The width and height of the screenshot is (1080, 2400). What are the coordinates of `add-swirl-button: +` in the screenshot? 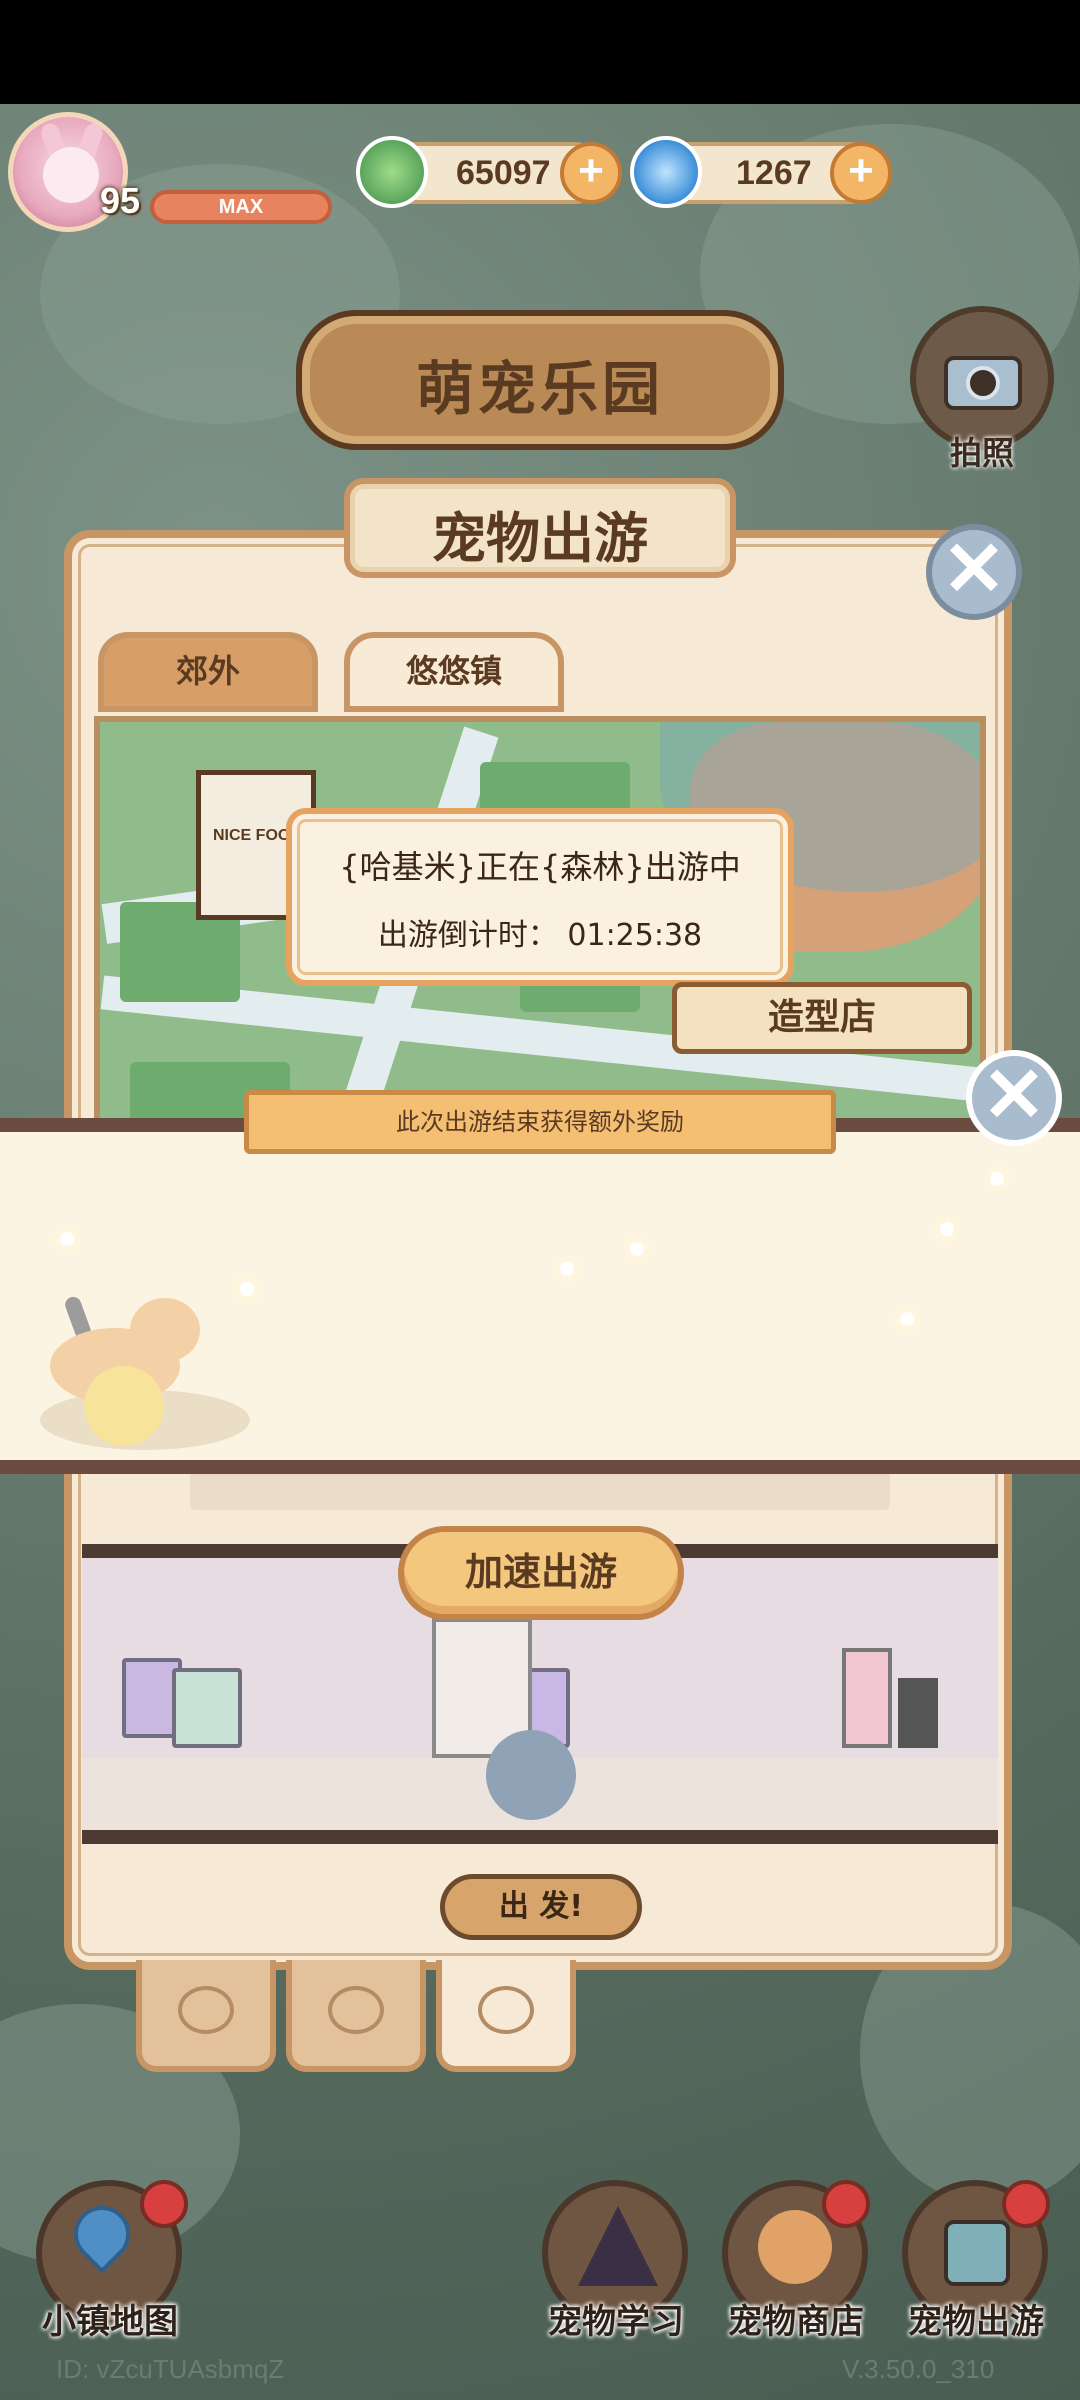 It's located at (861, 173).